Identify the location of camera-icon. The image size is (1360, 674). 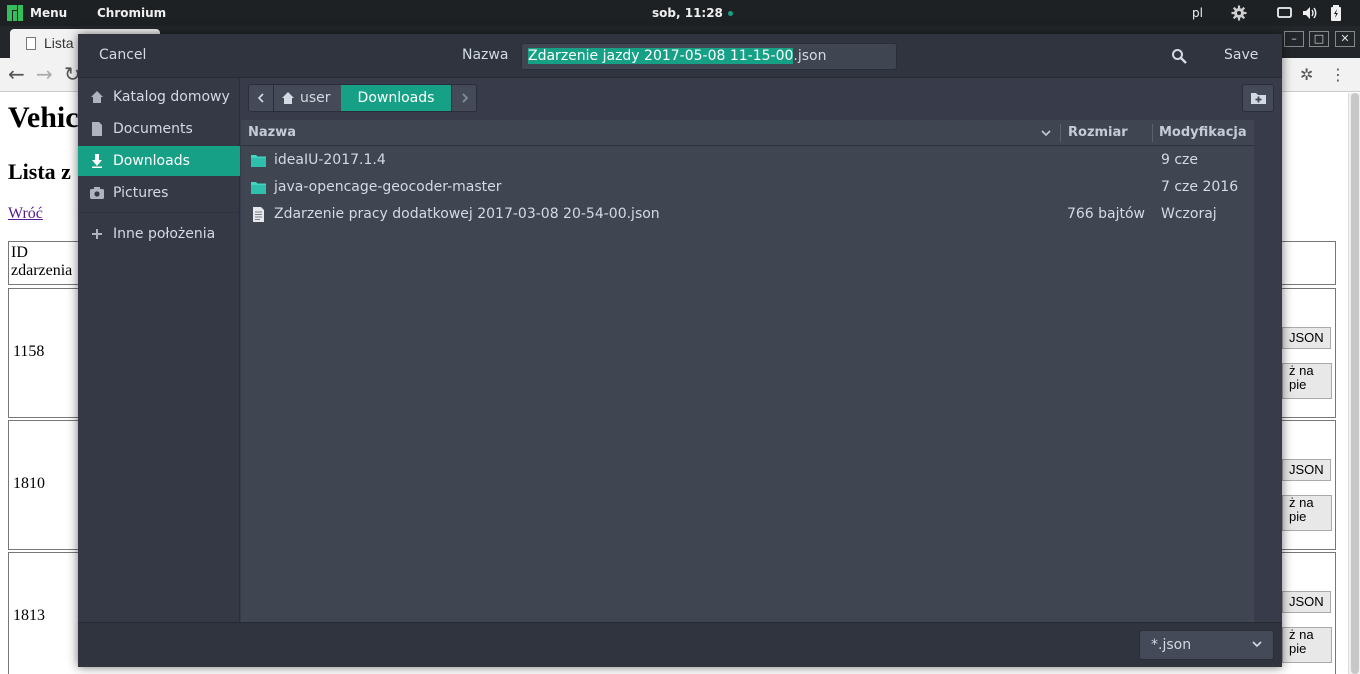
(97, 193).